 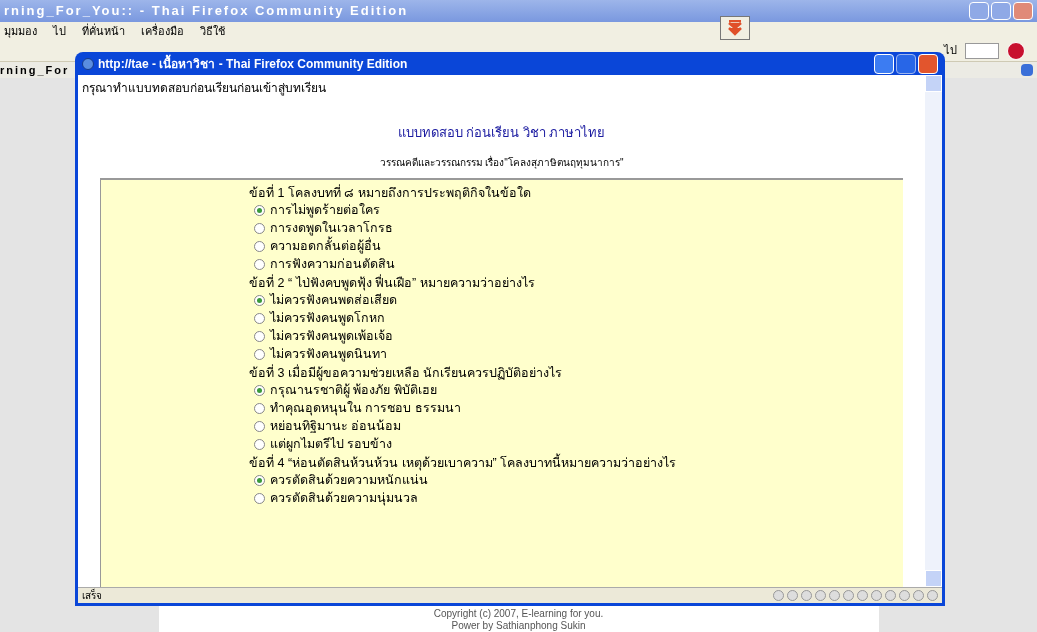 I want to click on double-chevron-icon, so click(x=735, y=28).